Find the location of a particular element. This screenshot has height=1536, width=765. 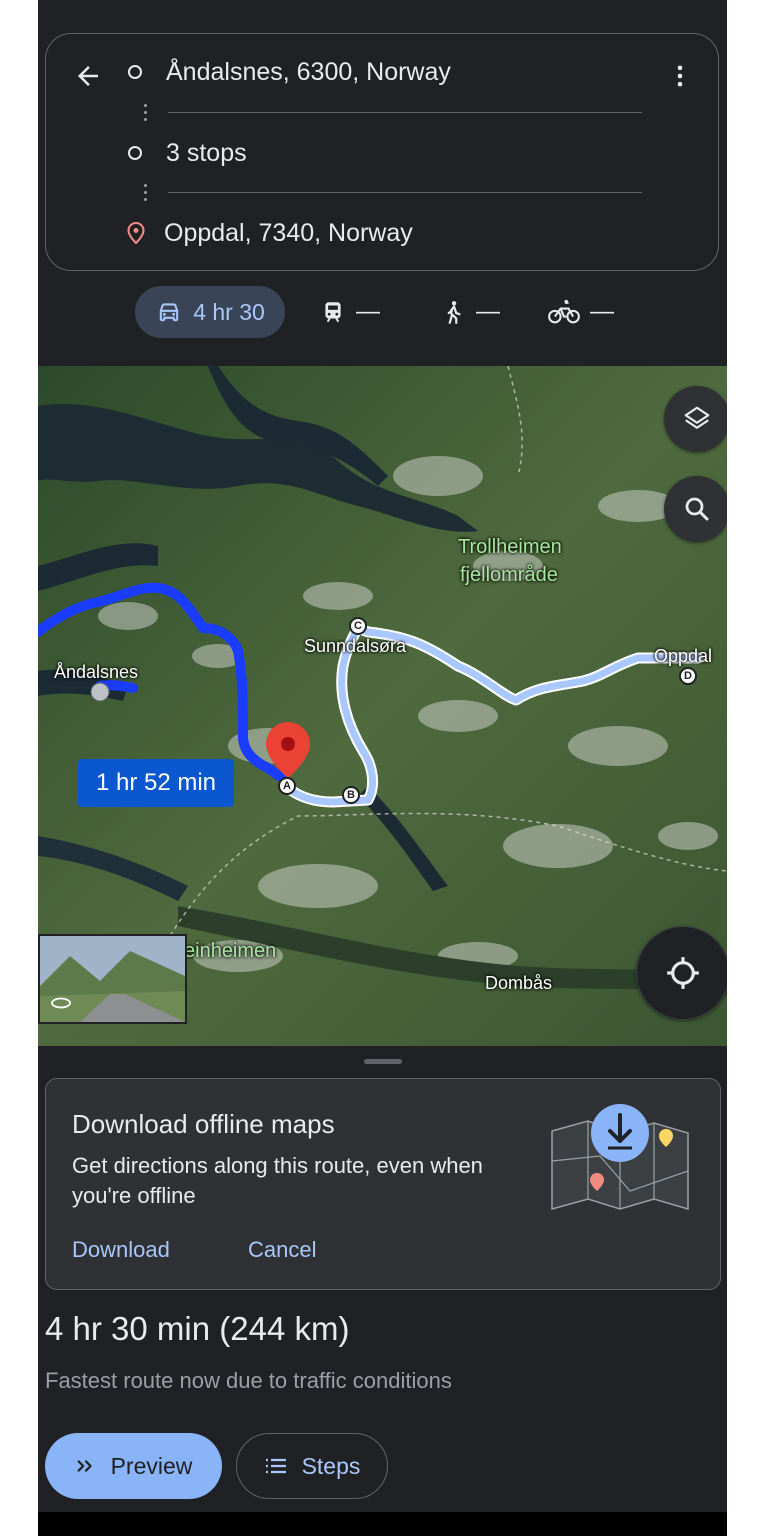

back-button is located at coordinates (88, 76).